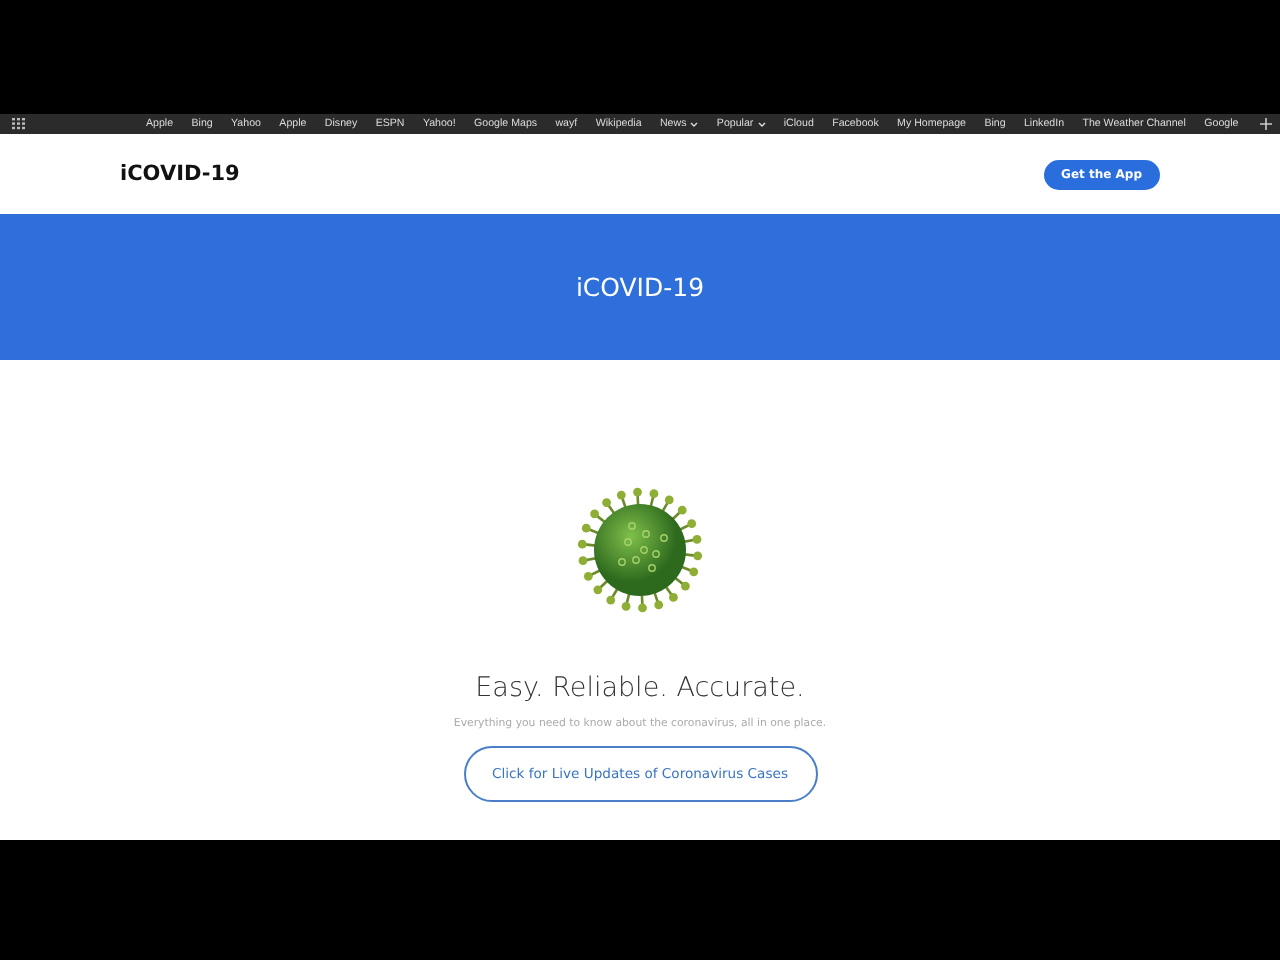 Image resolution: width=1280 pixels, height=960 pixels. I want to click on virus-drawing, so click(640, 550).